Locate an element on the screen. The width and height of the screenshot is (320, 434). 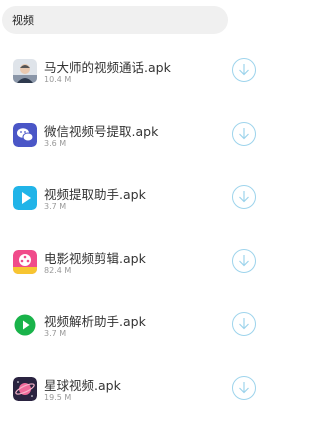
list-item: 视频解析助手.apk 3.7 M is located at coordinates (135, 326).